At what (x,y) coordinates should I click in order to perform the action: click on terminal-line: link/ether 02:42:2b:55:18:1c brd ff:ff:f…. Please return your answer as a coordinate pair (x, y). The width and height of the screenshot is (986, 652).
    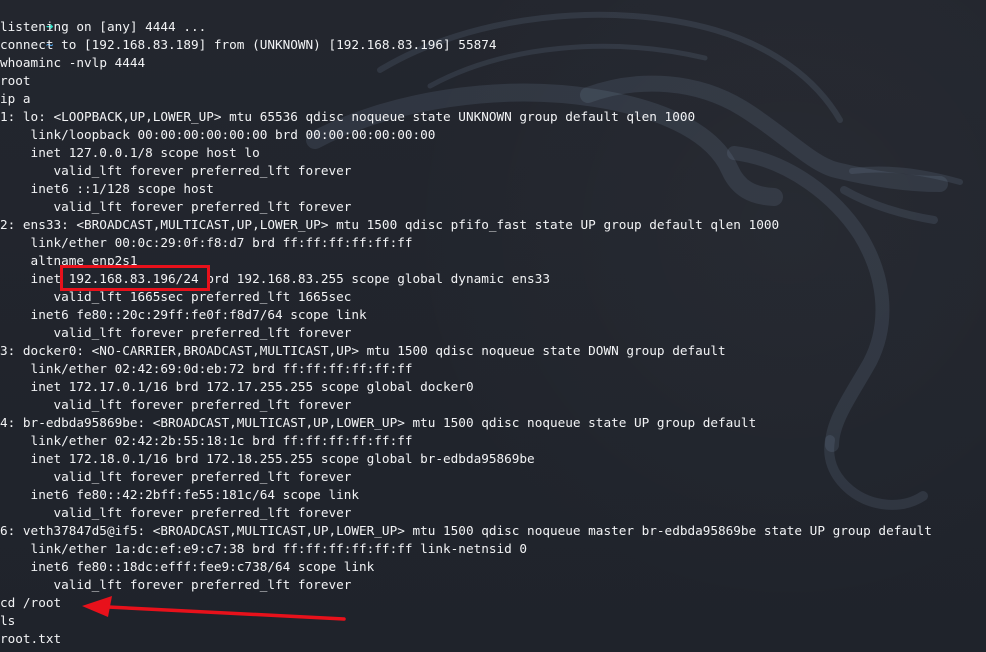
    Looking at the image, I should click on (206, 440).